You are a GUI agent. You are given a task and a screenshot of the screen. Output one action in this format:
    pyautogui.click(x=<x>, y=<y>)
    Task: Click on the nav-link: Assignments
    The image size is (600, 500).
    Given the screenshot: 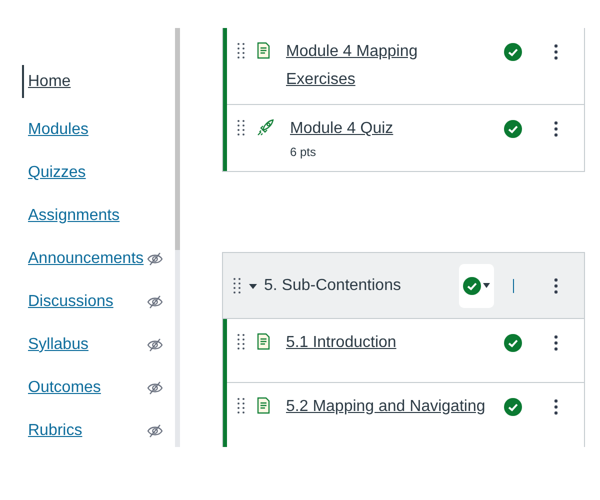 What is the action you would take?
    pyautogui.click(x=72, y=215)
    